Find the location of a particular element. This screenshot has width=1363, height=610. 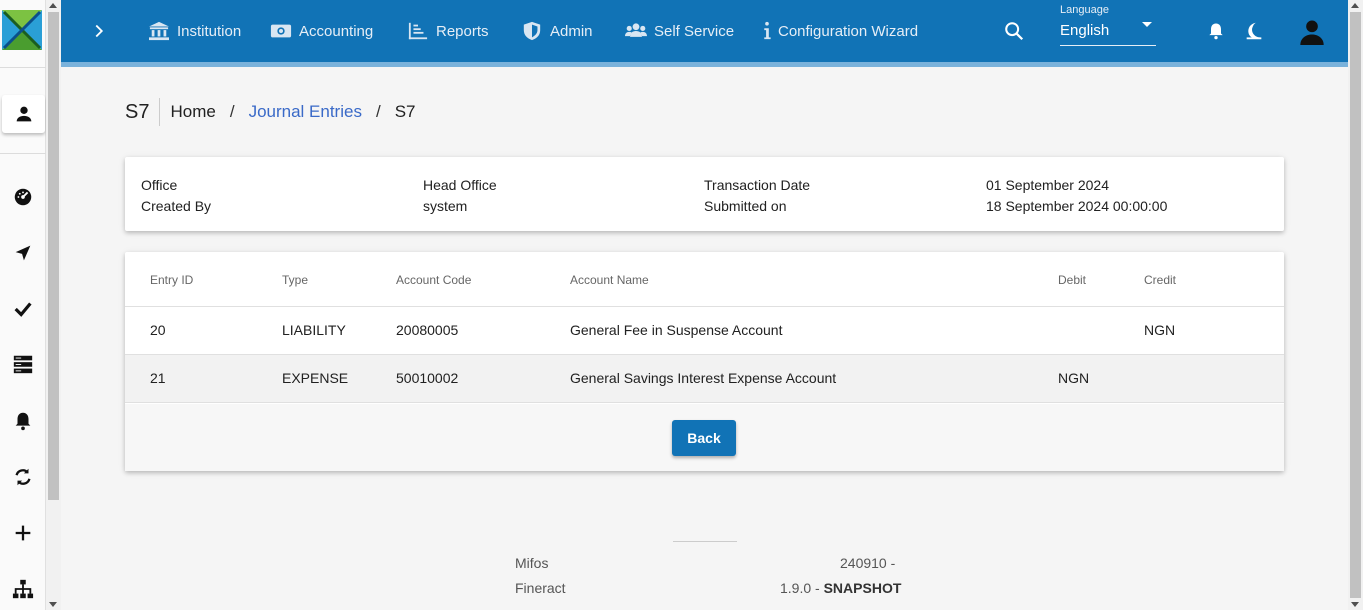

rail-navigation-button is located at coordinates (23, 253).